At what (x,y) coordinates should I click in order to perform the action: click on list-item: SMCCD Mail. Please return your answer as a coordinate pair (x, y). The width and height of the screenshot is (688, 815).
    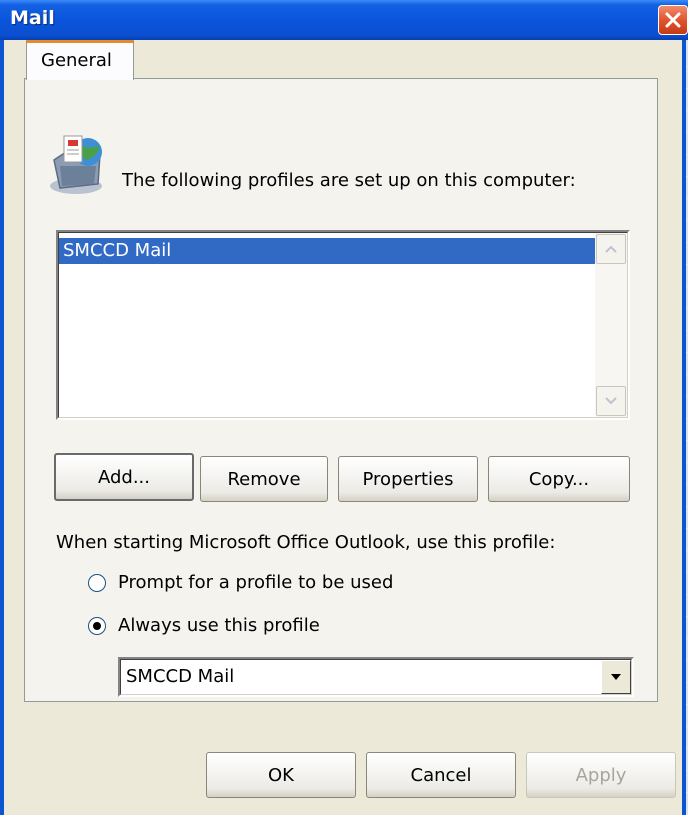
    Looking at the image, I should click on (327, 251).